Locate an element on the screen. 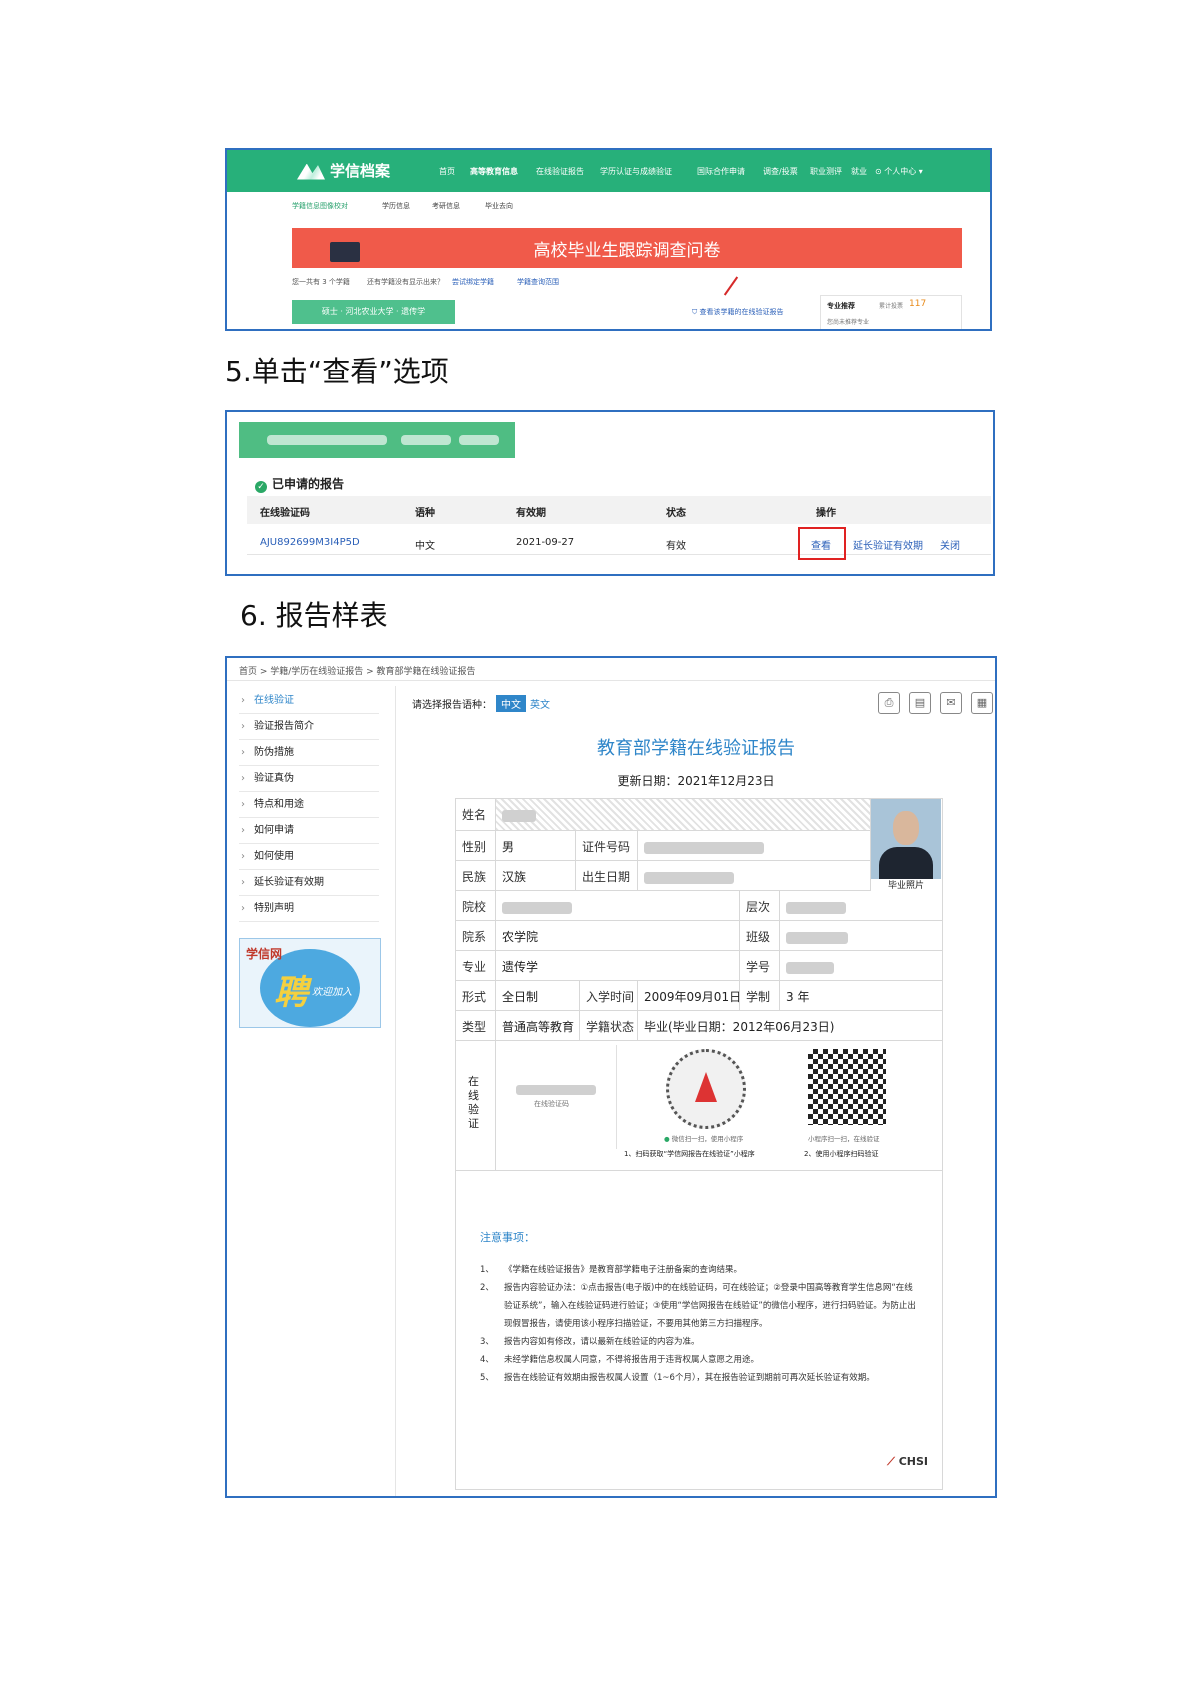 The height and width of the screenshot is (1699, 1201). ethnic-value: 汉族 is located at coordinates (536, 876).